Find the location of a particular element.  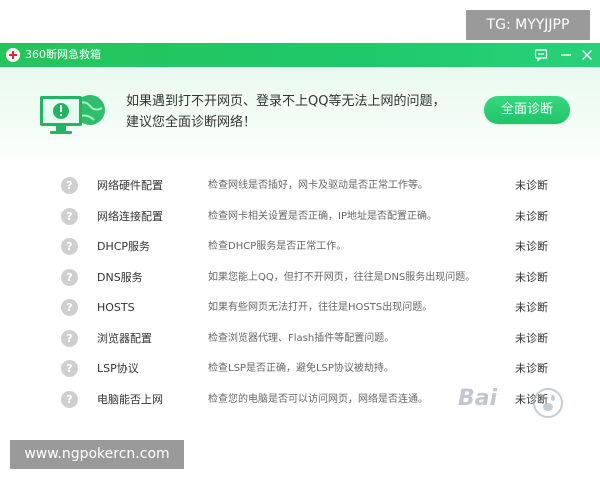

diagnosis-item-name: 网络连接配置 is located at coordinates (130, 216).